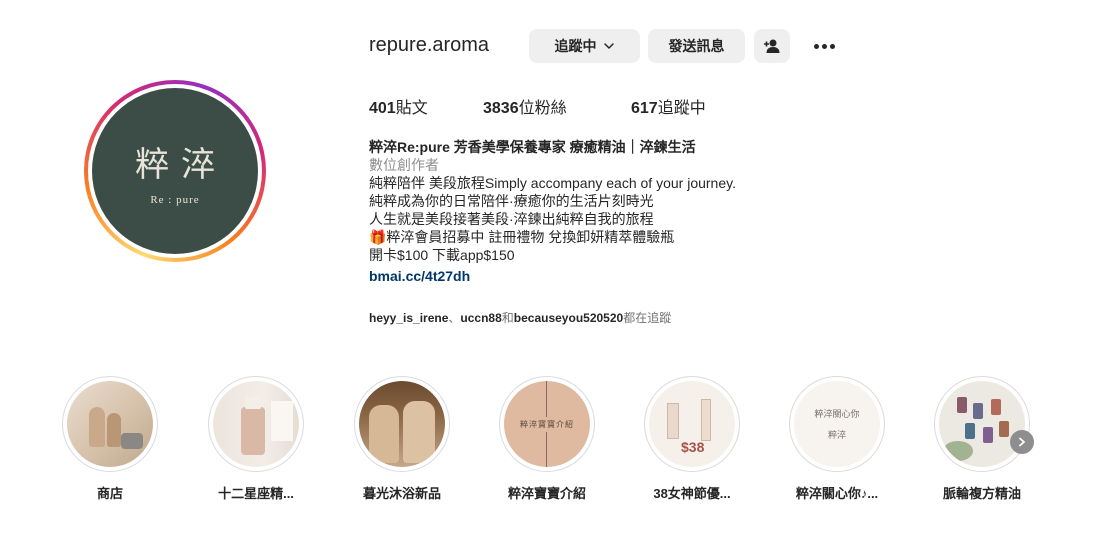 This screenshot has height=534, width=1106. What do you see at coordinates (629, 276) in the screenshot?
I see `bio-link: bmai.cc/4t27dh` at bounding box center [629, 276].